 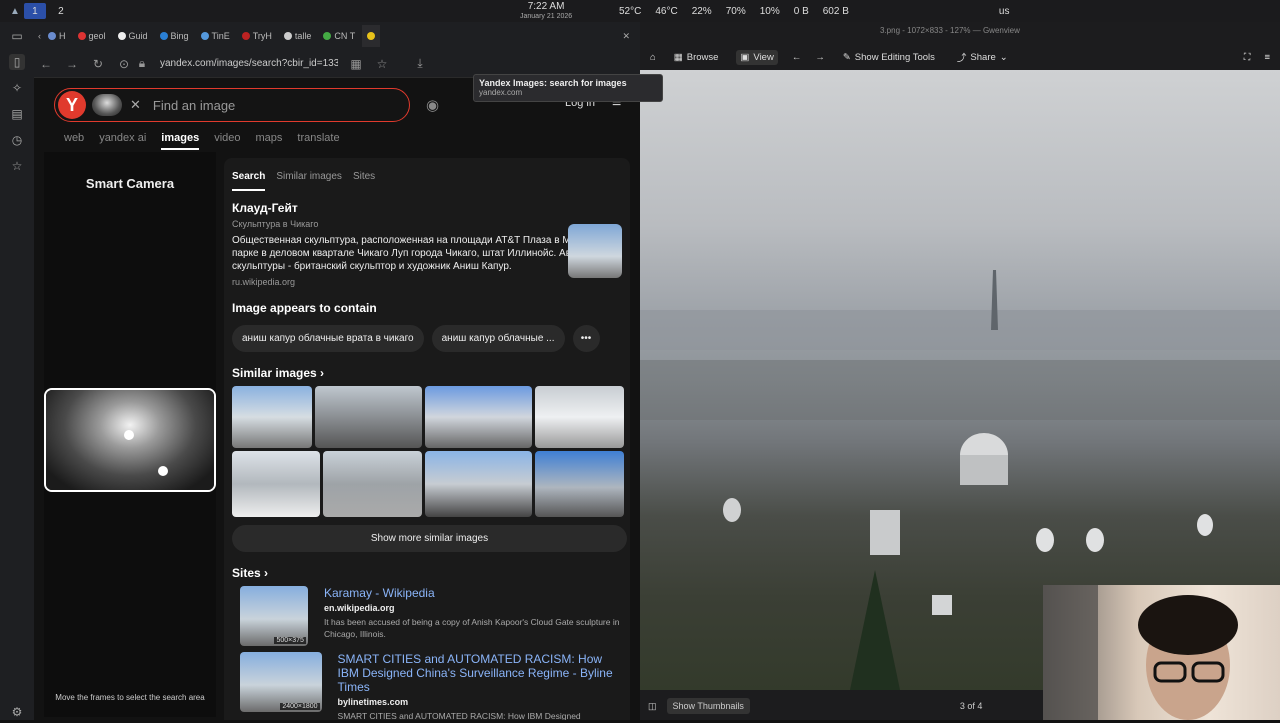 I want to click on app-launcher-icon: ▲, so click(x=15, y=11).